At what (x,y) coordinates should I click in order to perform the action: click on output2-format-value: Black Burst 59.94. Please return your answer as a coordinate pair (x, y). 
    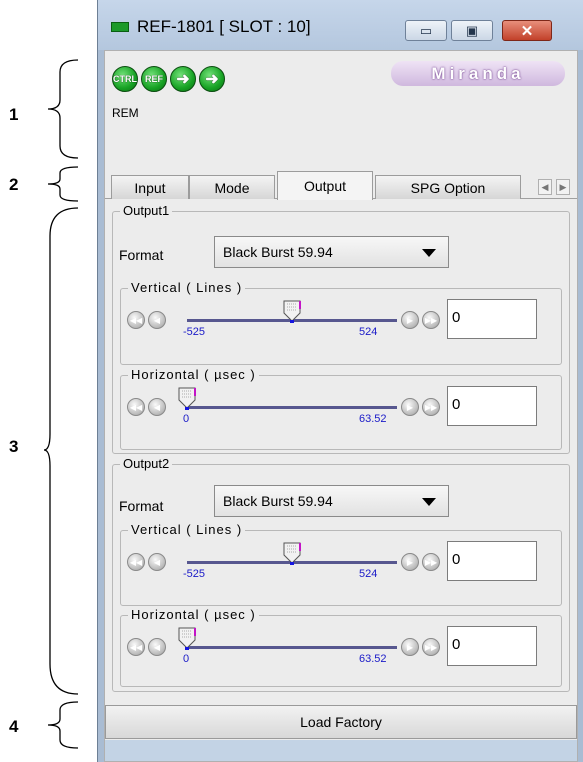
    Looking at the image, I should click on (278, 501).